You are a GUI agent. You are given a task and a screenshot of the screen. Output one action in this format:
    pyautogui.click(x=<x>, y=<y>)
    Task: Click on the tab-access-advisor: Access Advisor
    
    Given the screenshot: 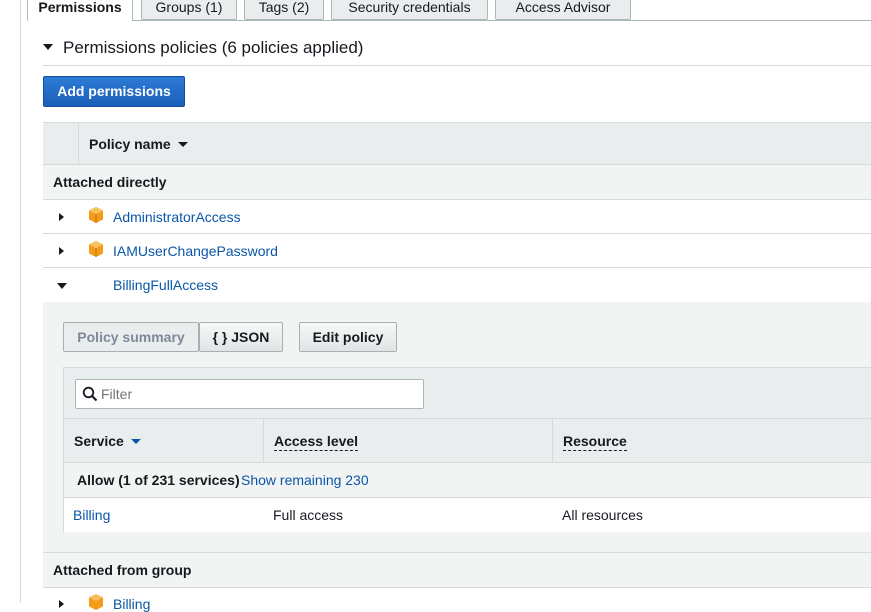 What is the action you would take?
    pyautogui.click(x=563, y=10)
    